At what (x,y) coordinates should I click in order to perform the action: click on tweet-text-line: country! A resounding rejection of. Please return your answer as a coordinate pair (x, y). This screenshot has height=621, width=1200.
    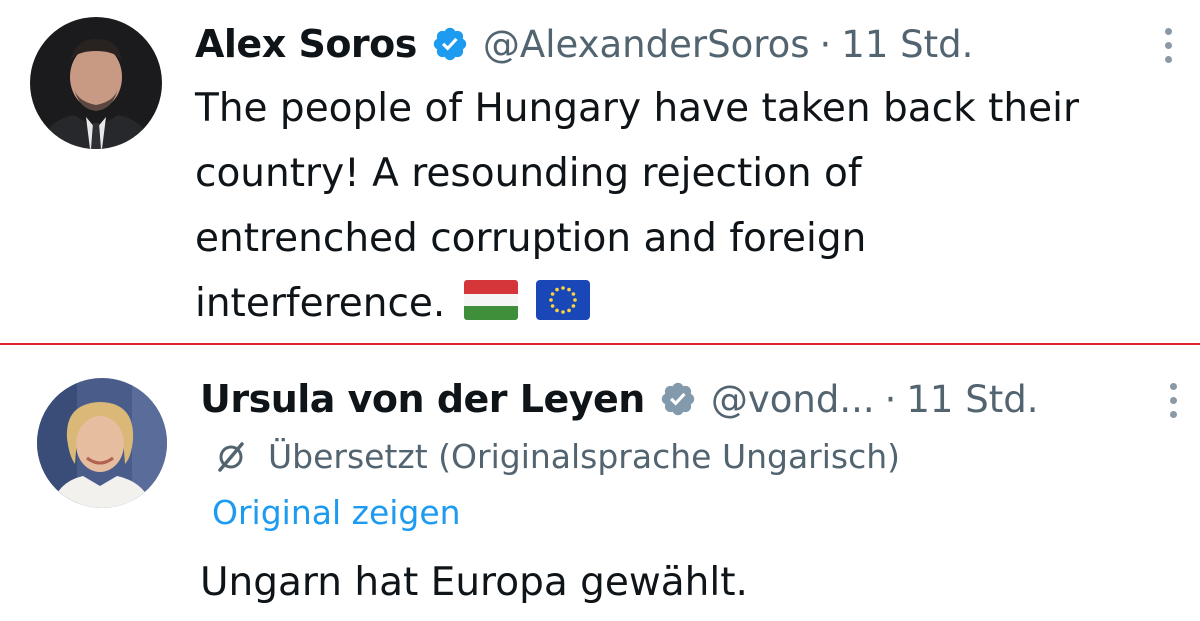
    Looking at the image, I should click on (528, 173).